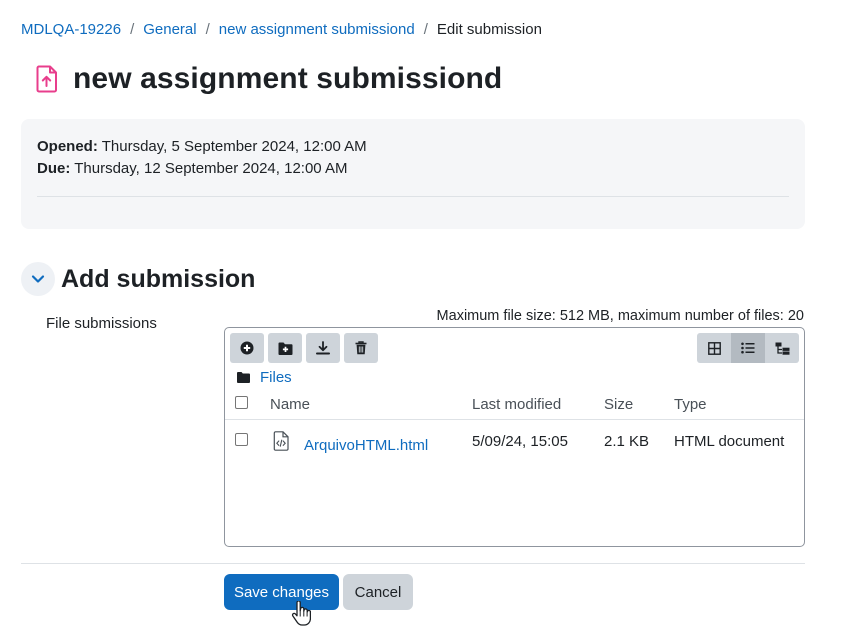 The height and width of the screenshot is (641, 865). I want to click on grid-view-icon, so click(714, 348).